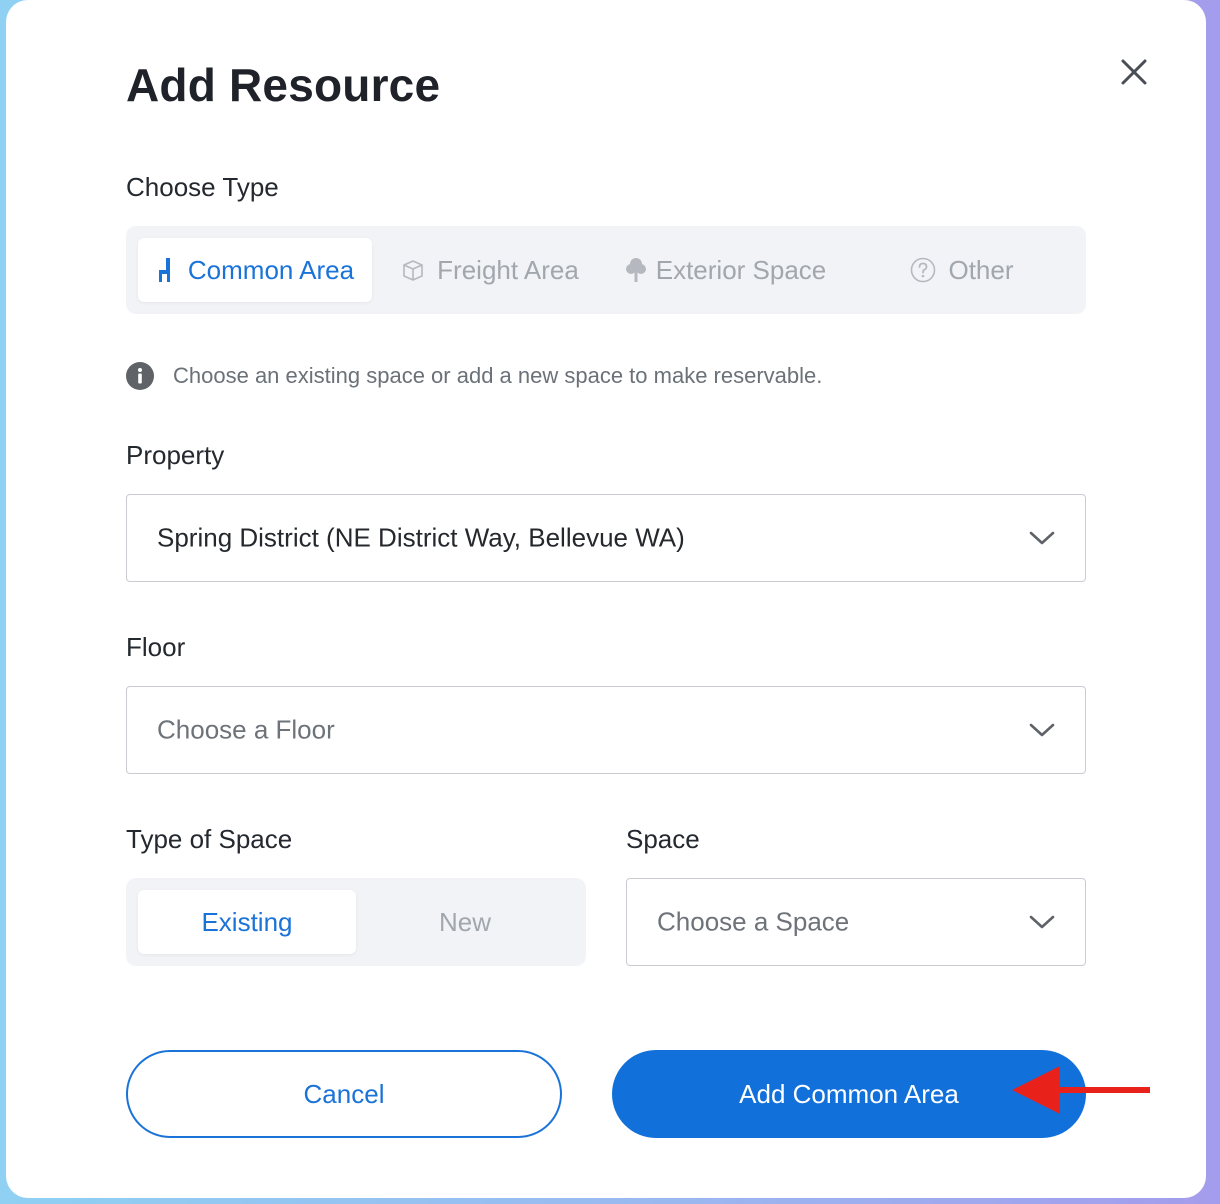  I want to click on property-label: Property, so click(175, 455).